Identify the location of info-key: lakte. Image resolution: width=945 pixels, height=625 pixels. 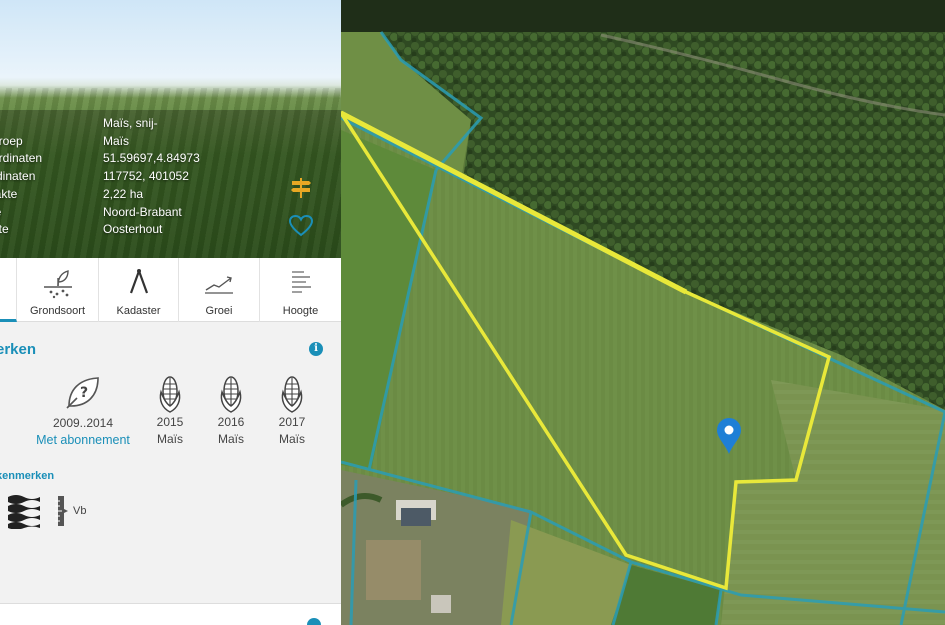
(9, 194).